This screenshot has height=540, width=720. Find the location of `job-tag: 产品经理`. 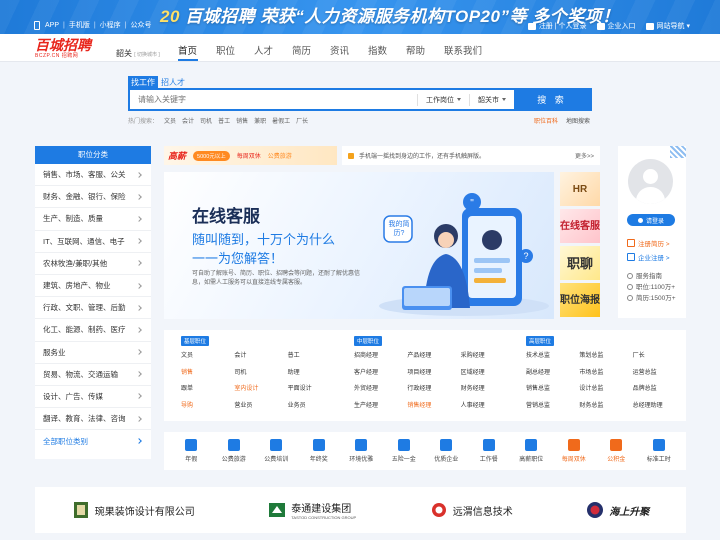

job-tag: 产品经理 is located at coordinates (433, 358).